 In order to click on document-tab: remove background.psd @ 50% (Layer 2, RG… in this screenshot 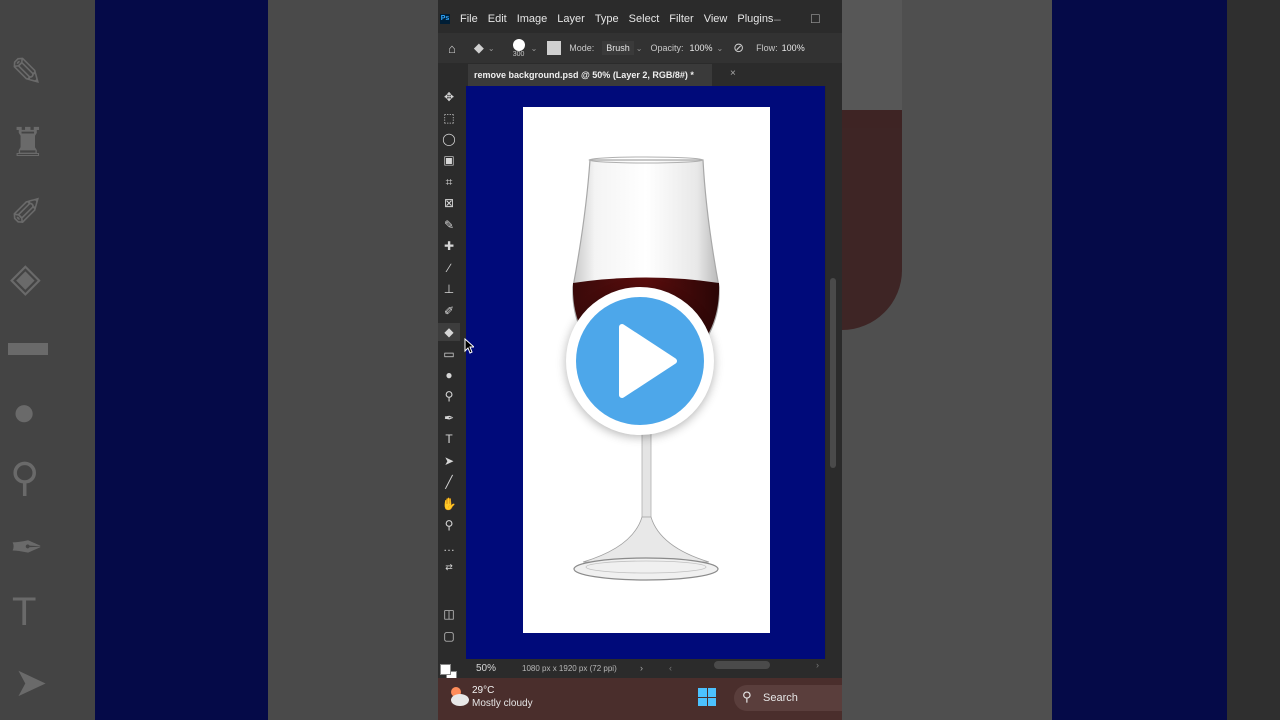, I will do `click(590, 75)`.